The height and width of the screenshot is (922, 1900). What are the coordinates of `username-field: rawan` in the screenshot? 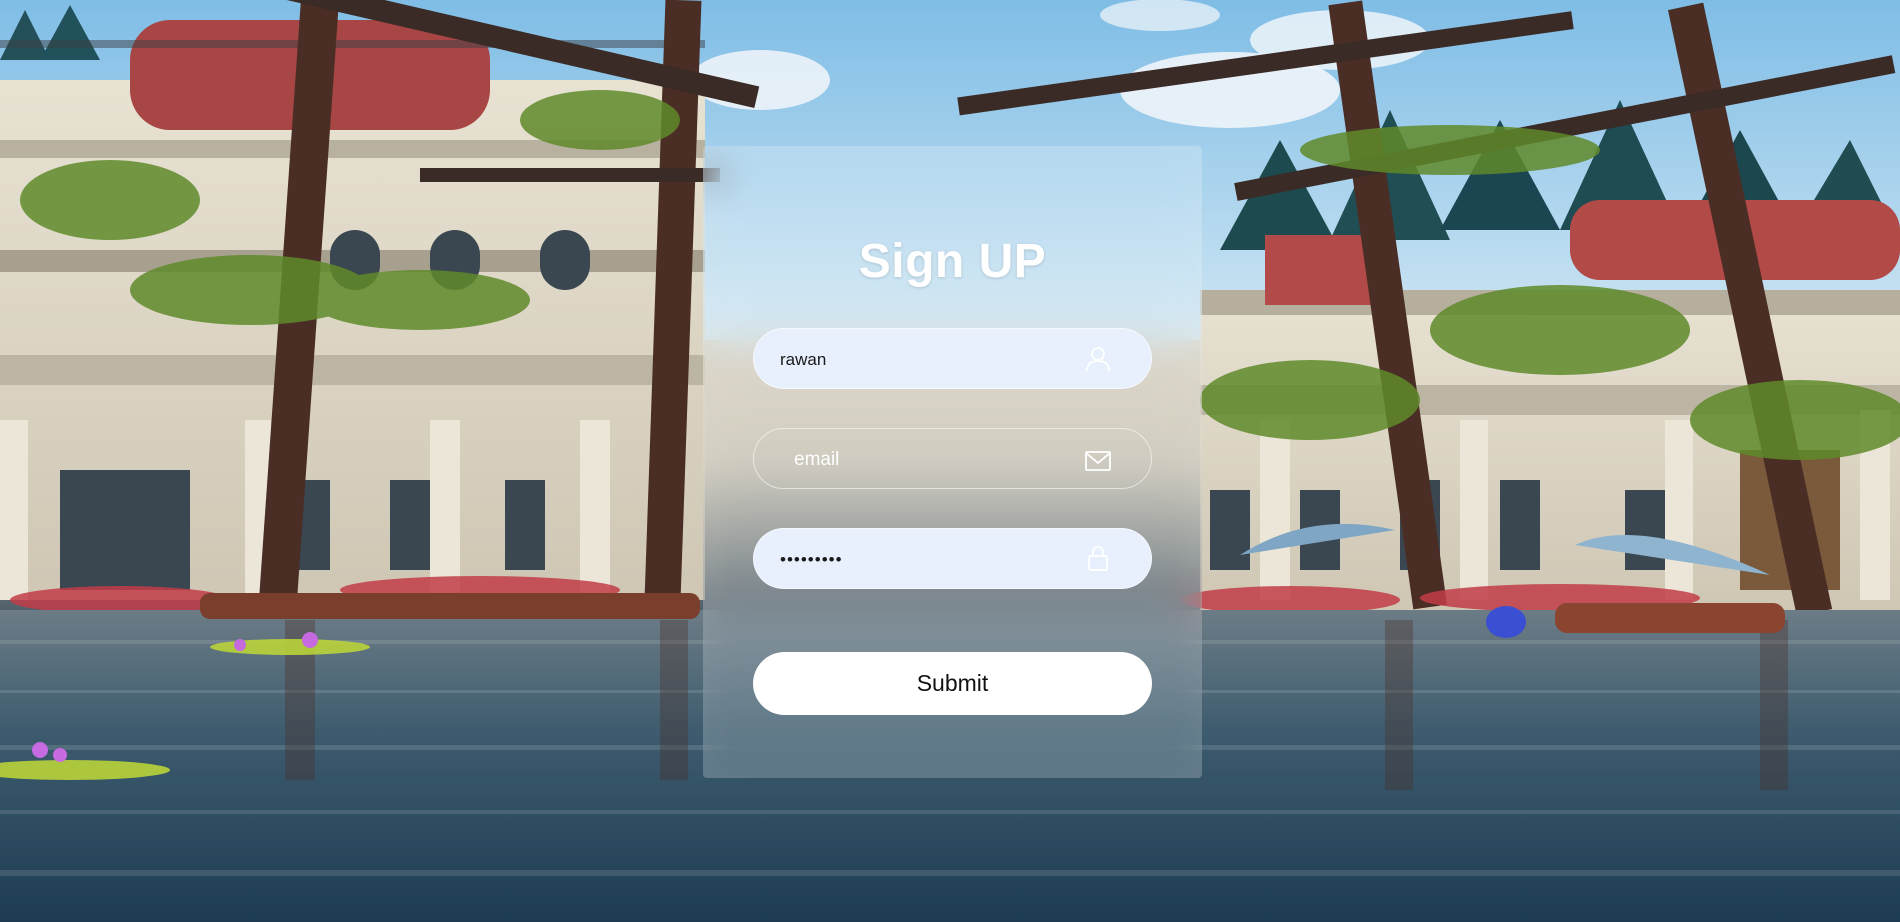 It's located at (952, 358).